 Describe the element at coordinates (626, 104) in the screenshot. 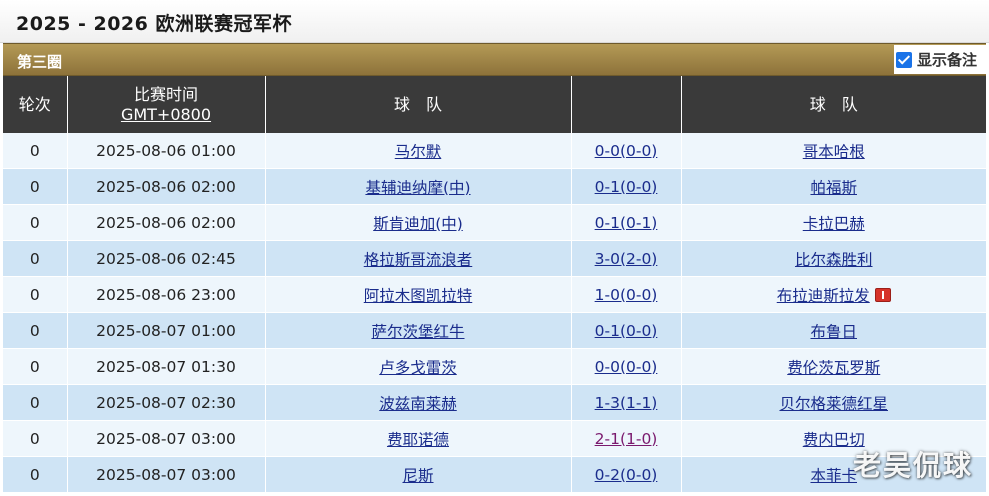

I see `header-score` at that location.